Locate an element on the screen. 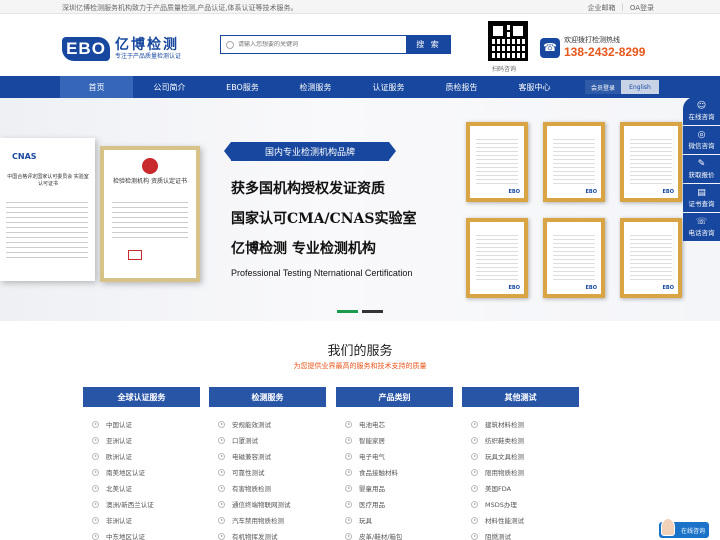  float-online-consult: ☺ 在线咨询 is located at coordinates (701, 111).